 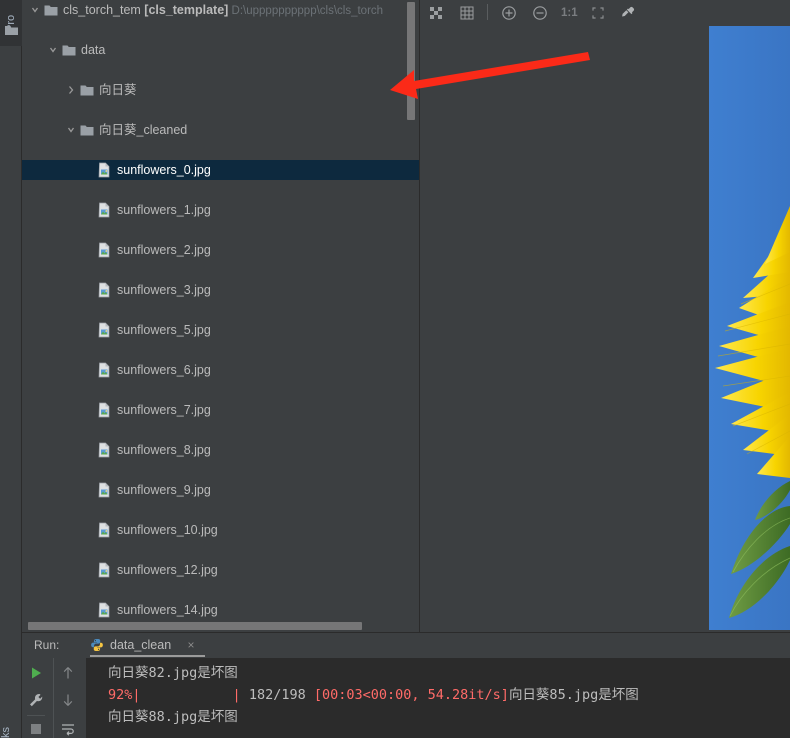 What do you see at coordinates (71, 90) in the screenshot?
I see `chevron-right-icon` at bounding box center [71, 90].